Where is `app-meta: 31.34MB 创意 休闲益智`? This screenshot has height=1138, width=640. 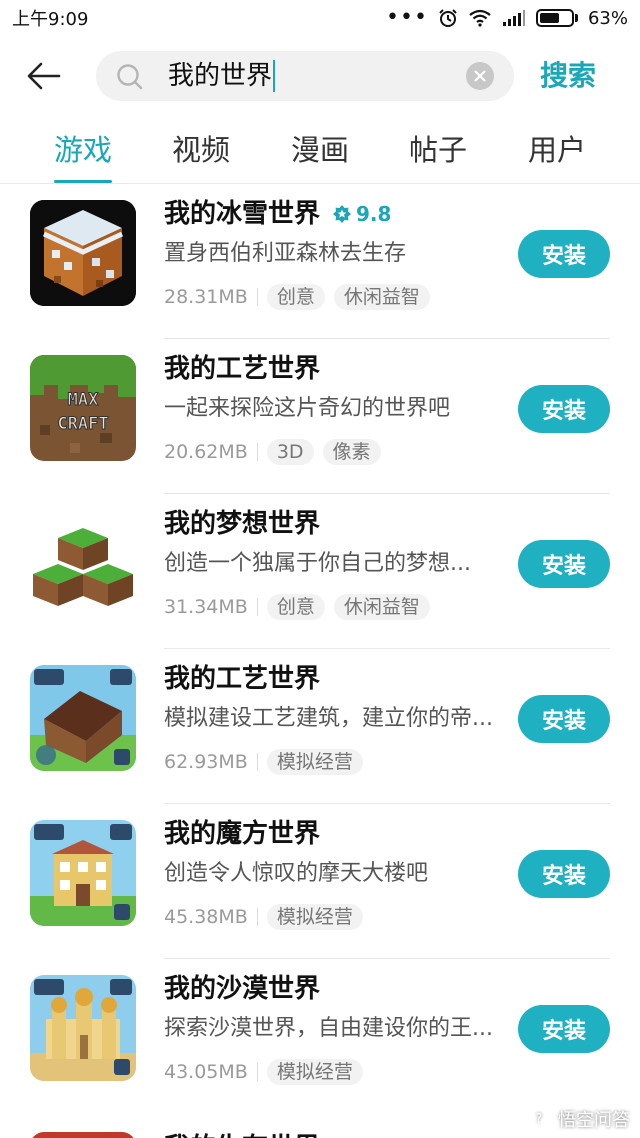
app-meta: 31.34MB 创意 休闲益智 is located at coordinates (301, 607).